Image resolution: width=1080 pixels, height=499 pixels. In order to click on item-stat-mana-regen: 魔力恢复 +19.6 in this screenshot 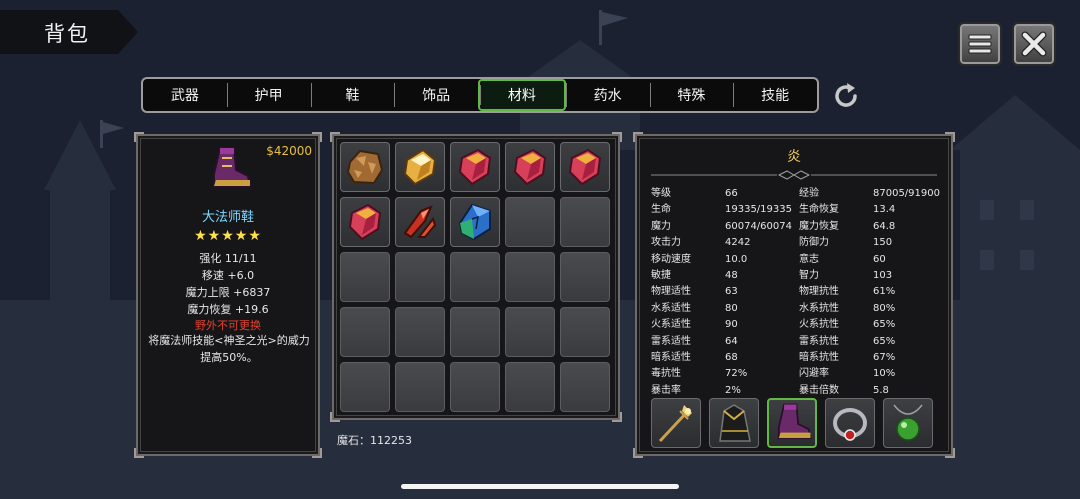, I will do `click(228, 309)`.